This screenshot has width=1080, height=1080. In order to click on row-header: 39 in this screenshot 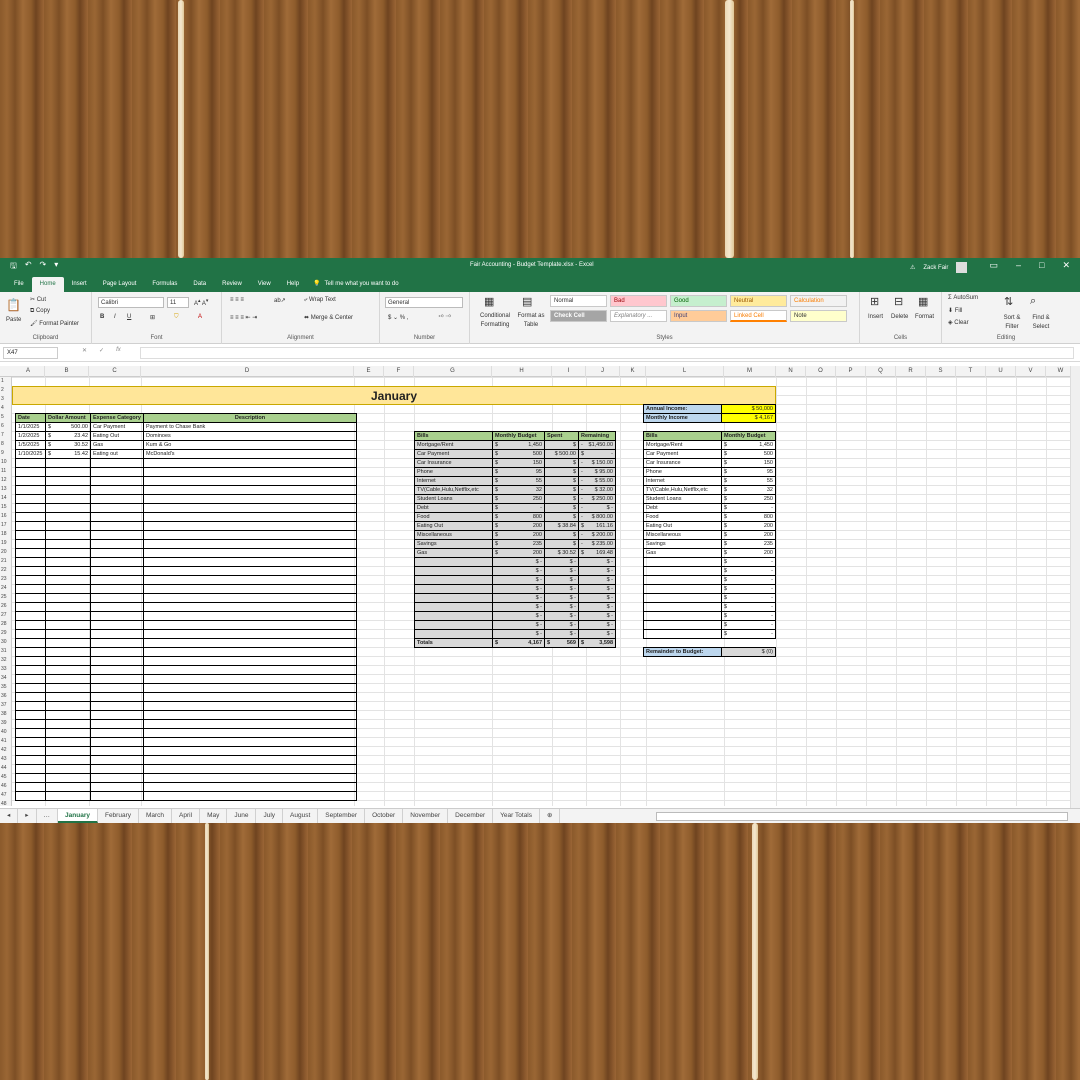, I will do `click(5, 723)`.